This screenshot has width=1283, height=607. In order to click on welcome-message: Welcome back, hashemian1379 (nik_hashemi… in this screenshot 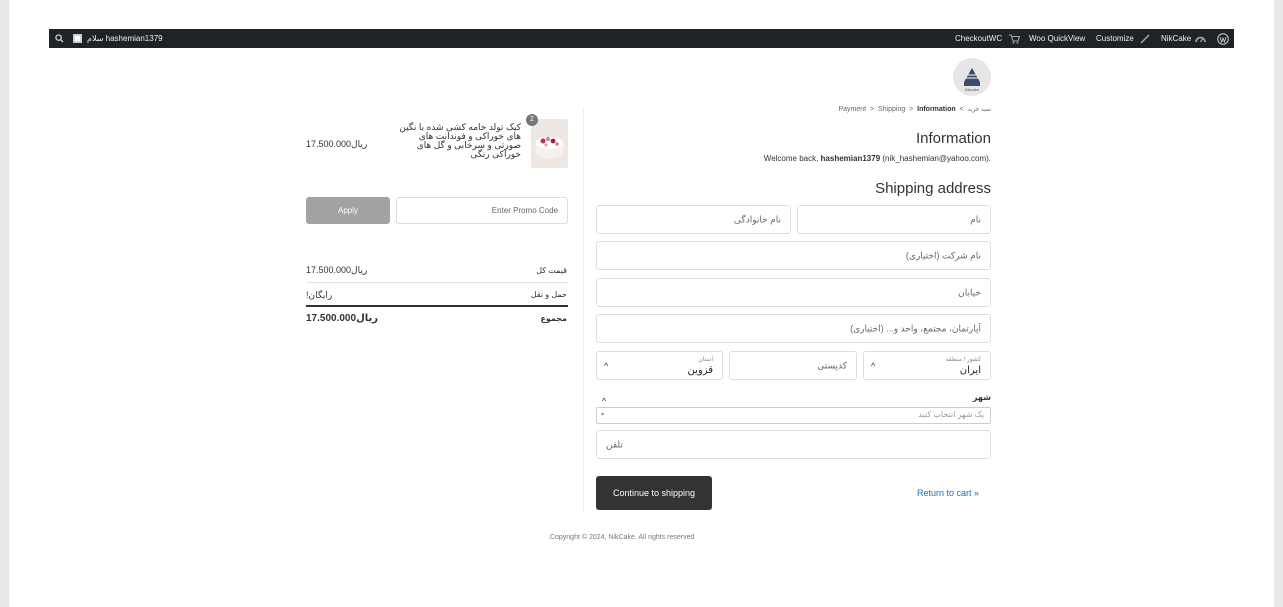, I will do `click(877, 158)`.